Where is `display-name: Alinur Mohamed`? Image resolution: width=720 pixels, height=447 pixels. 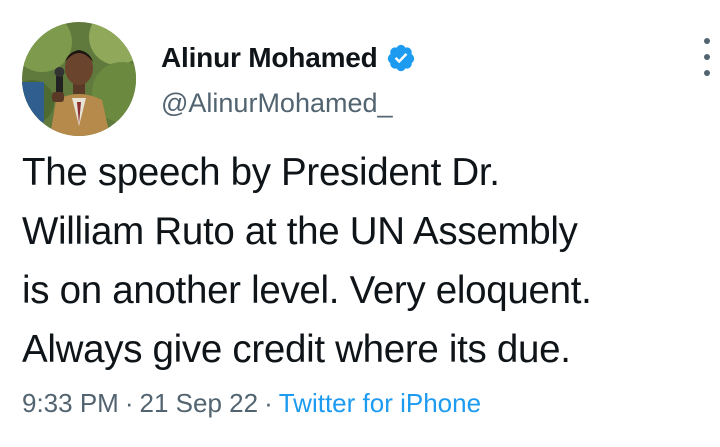
display-name: Alinur Mohamed is located at coordinates (269, 58).